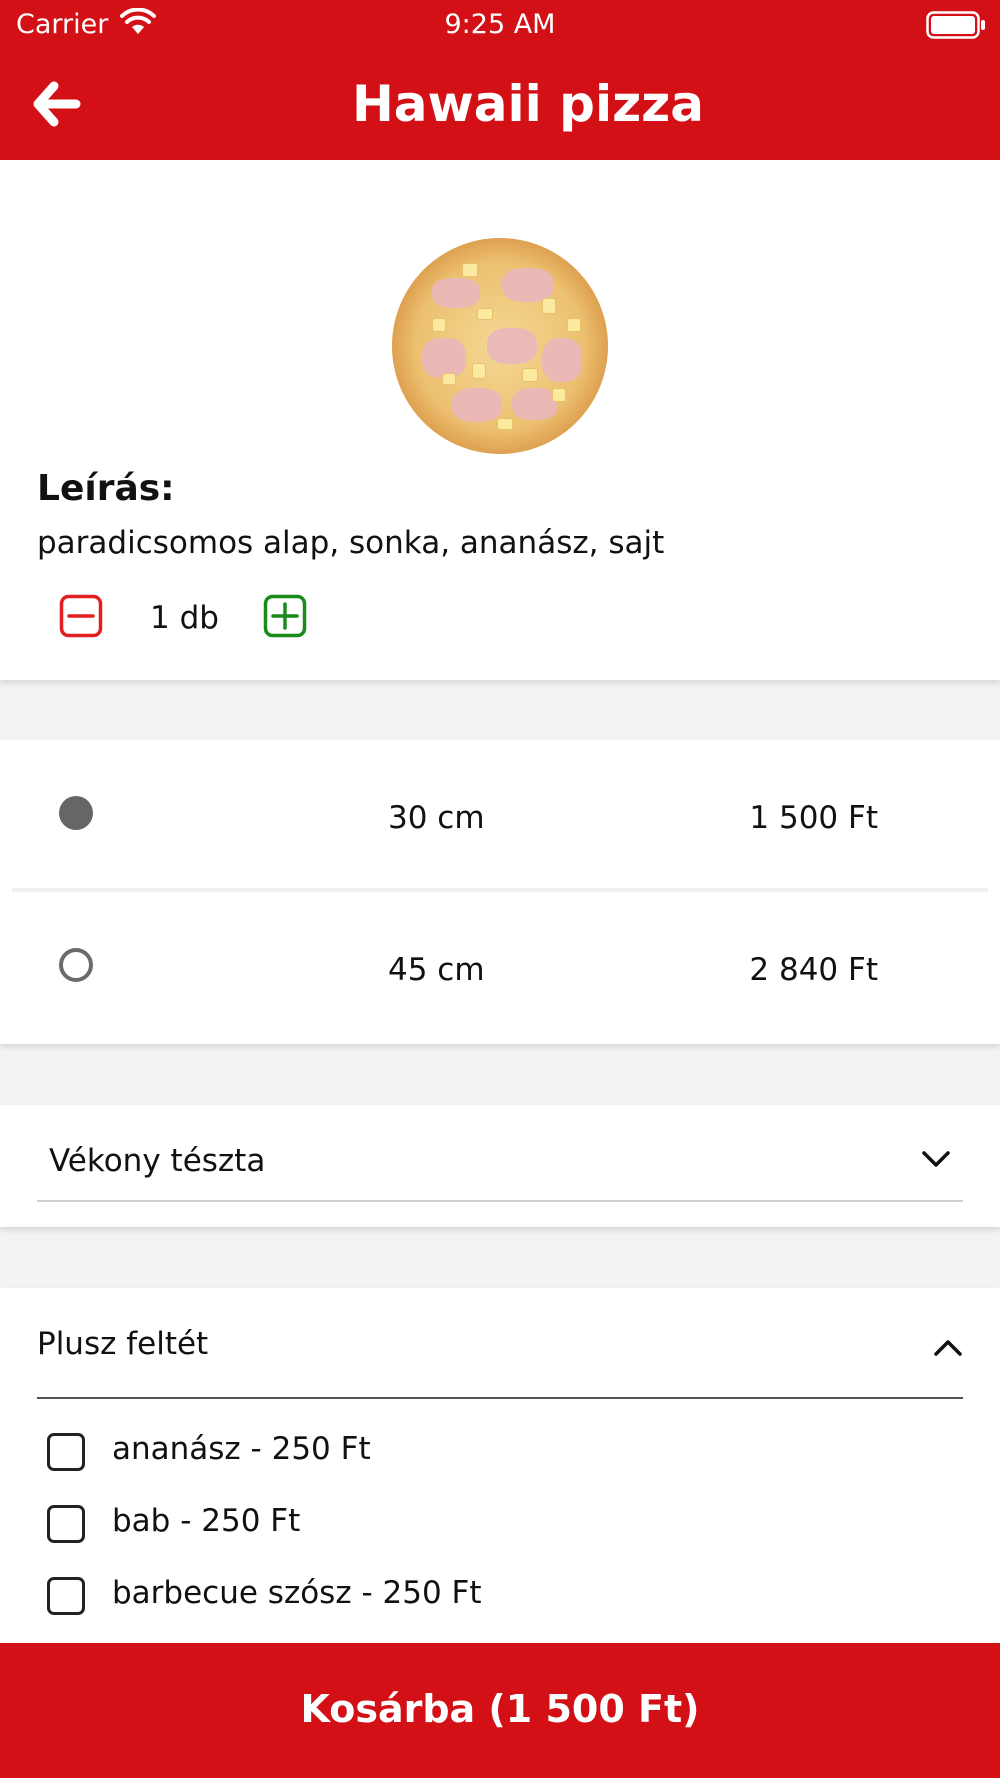 This screenshot has width=1000, height=1778. I want to click on battery-icon, so click(956, 28).